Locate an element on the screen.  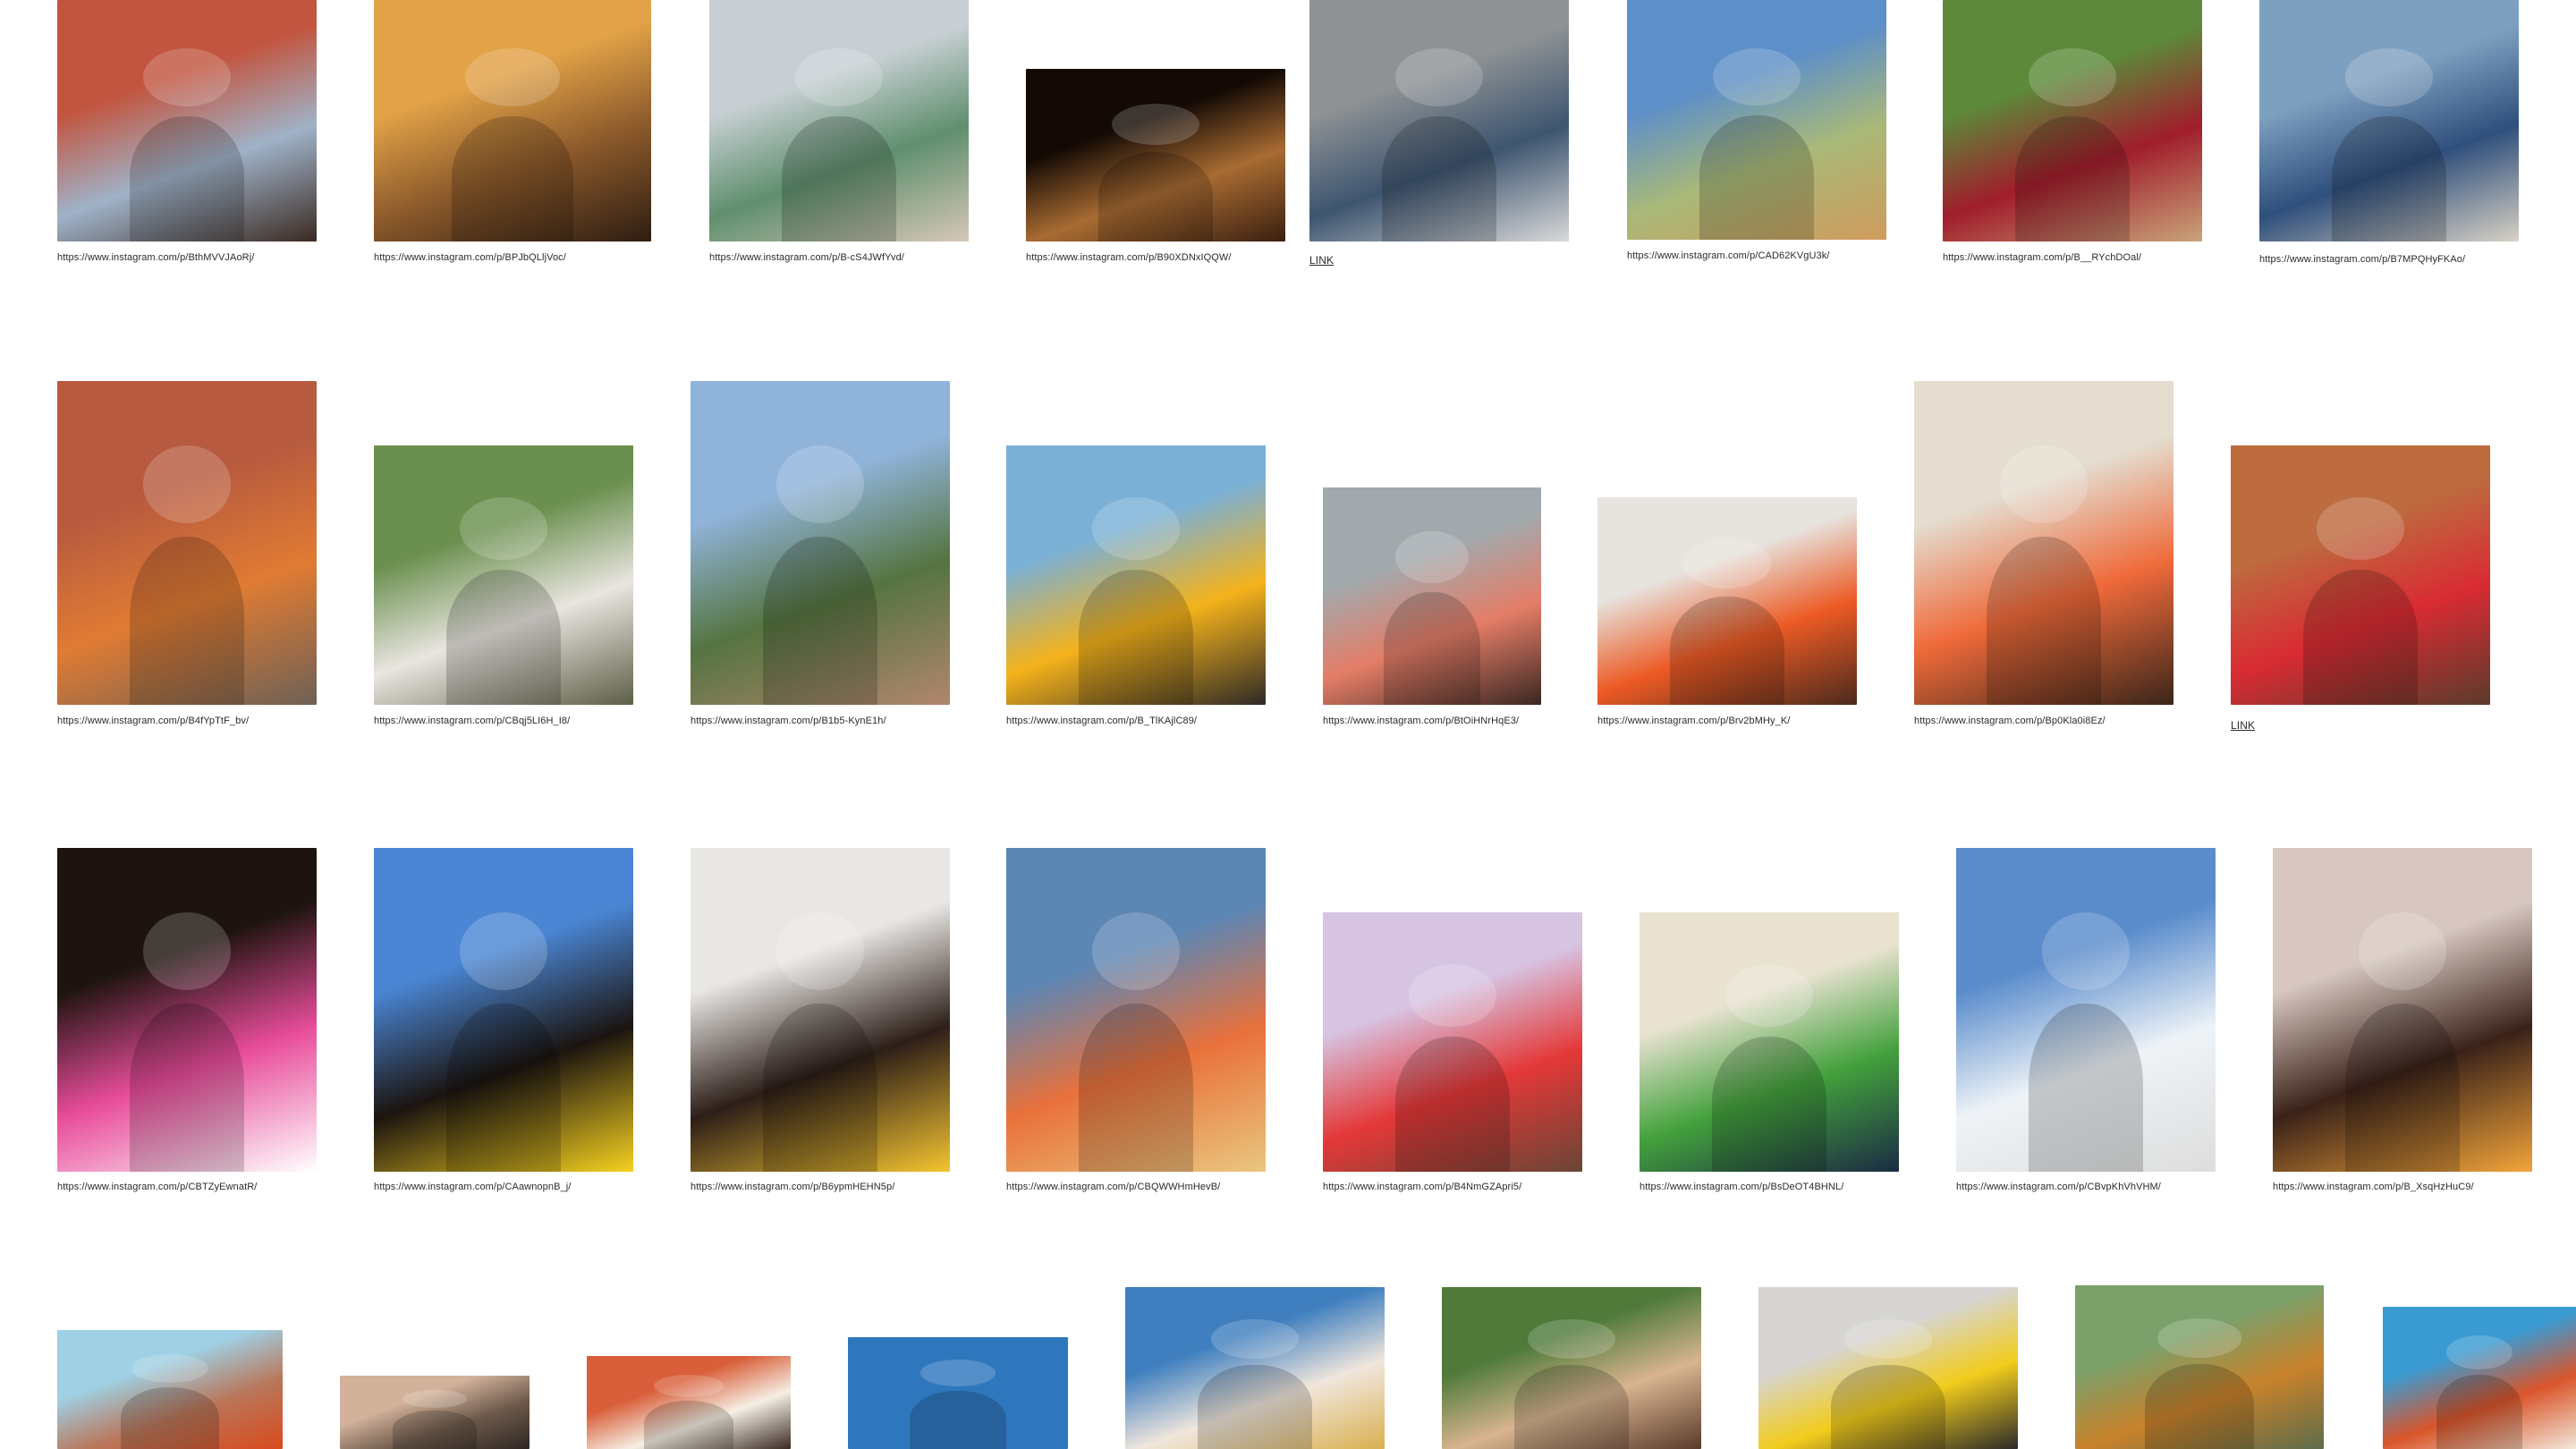
caption-url: https://www.instagram.com/p/CAawnopnB_j/ is located at coordinates (517, 1187).